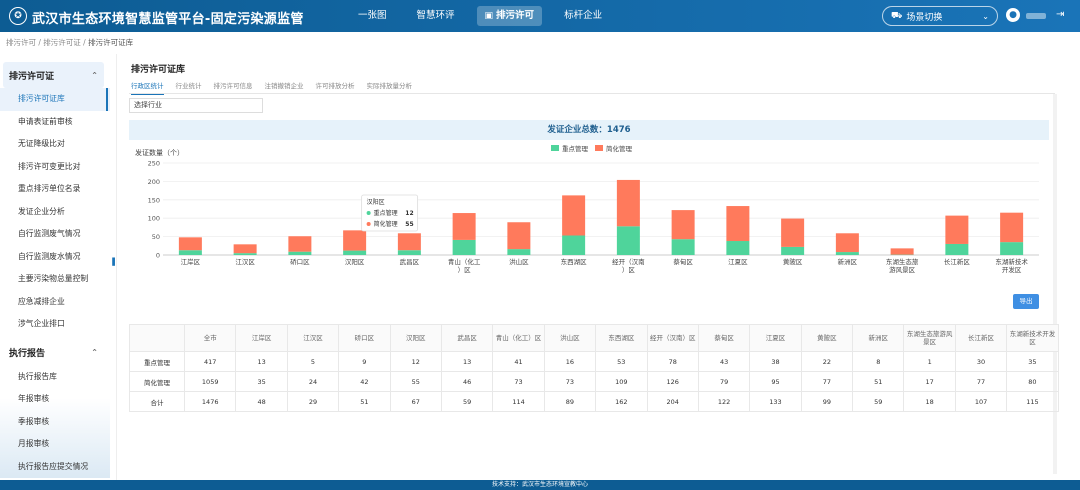 The image size is (1080, 490). I want to click on sidebar-item: 执行报告库, so click(55, 377).